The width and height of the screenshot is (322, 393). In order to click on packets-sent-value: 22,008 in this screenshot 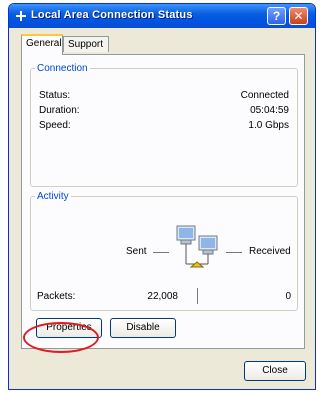, I will do `click(162, 296)`.